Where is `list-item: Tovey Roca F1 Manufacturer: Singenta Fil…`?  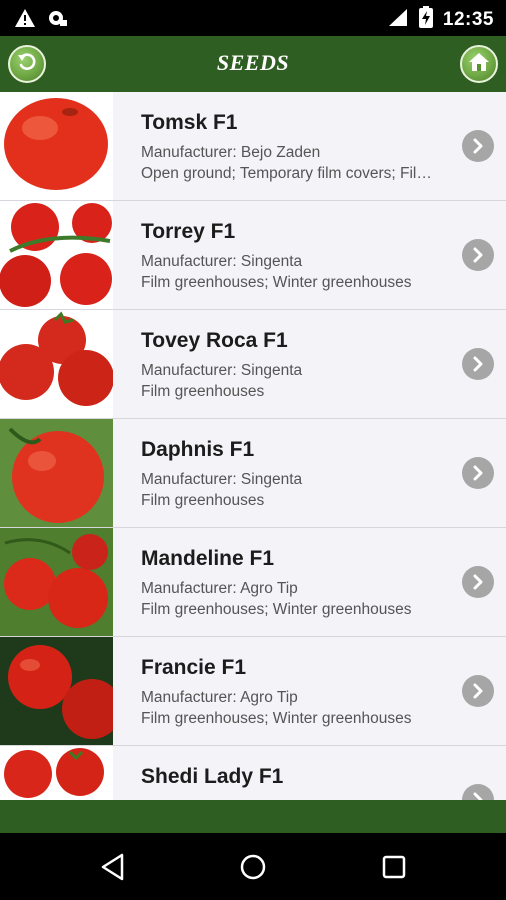 list-item: Tovey Roca F1 Manufacturer: Singenta Fil… is located at coordinates (253, 364).